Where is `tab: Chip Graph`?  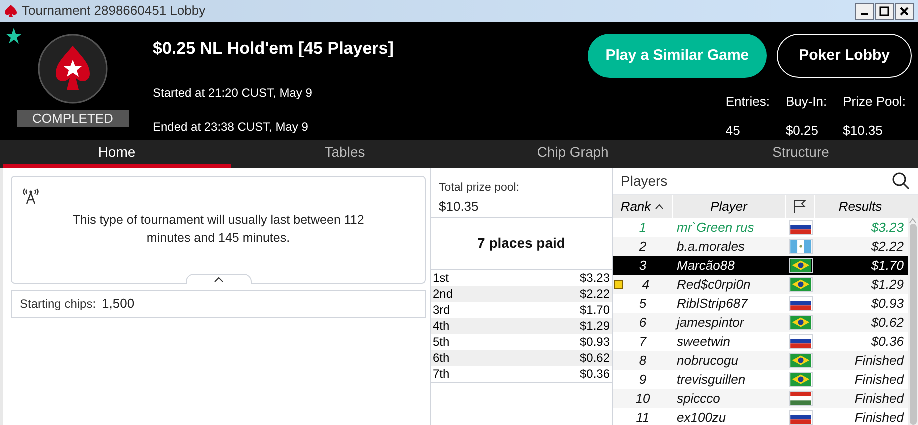
tab: Chip Graph is located at coordinates (573, 154).